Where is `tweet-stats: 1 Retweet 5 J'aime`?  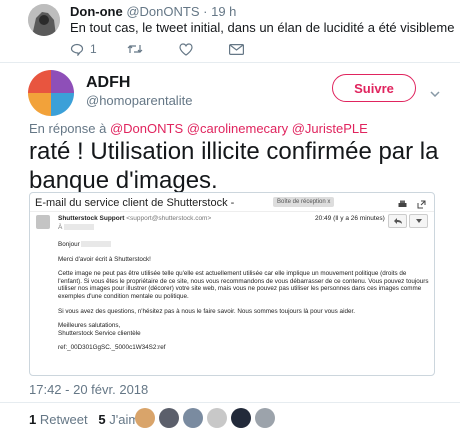
tweet-stats: 1 Retweet 5 J'aime is located at coordinates (87, 419).